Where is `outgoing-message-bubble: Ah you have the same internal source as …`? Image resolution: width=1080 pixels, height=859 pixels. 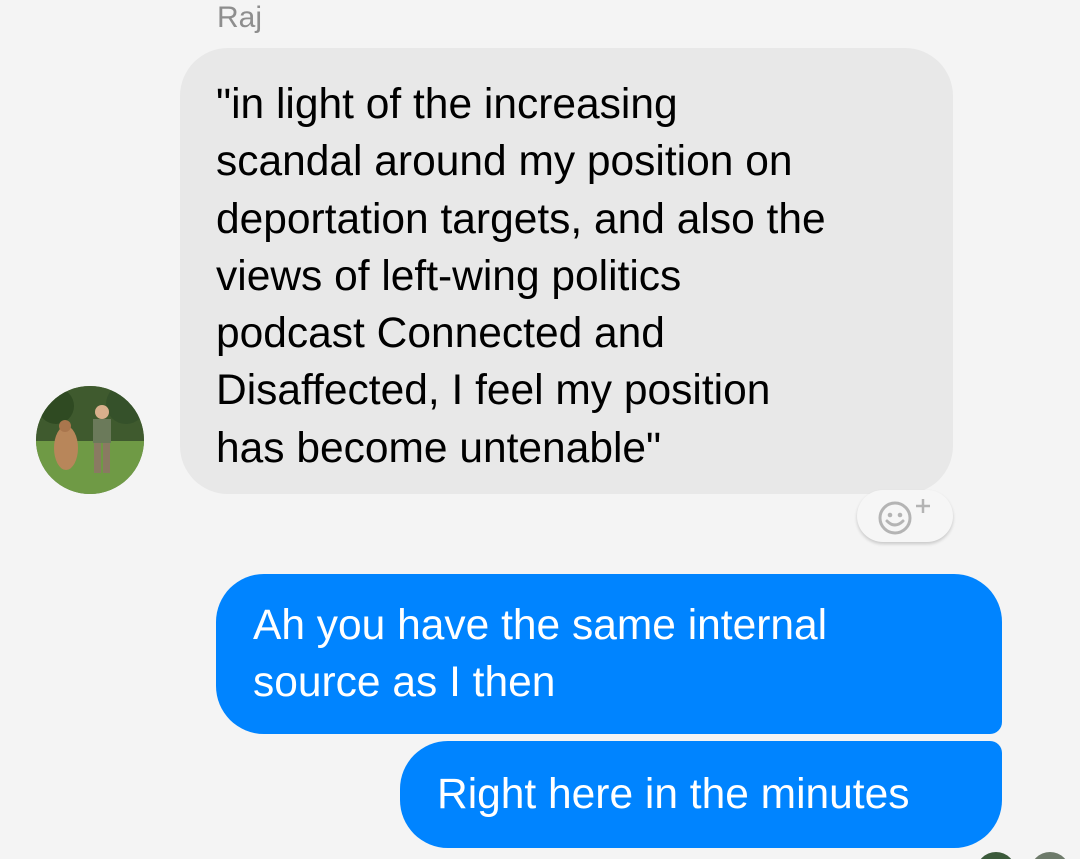
outgoing-message-bubble: Ah you have the same internal source as … is located at coordinates (609, 654).